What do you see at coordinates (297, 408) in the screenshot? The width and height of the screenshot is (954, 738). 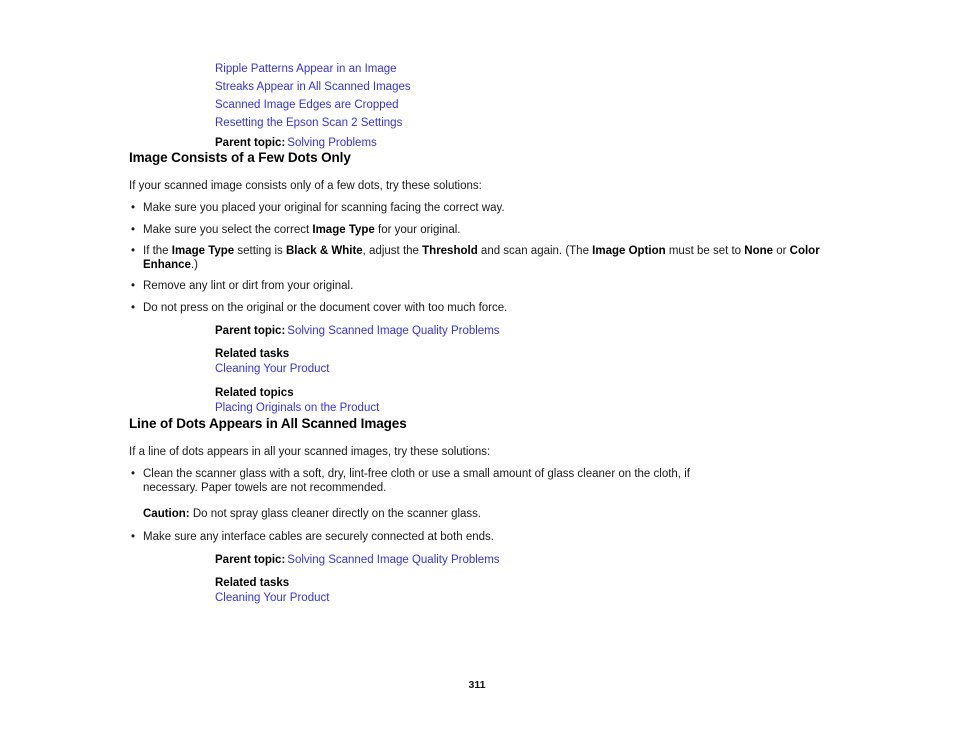 I see `related-link: Placing Originals on the Product` at bounding box center [297, 408].